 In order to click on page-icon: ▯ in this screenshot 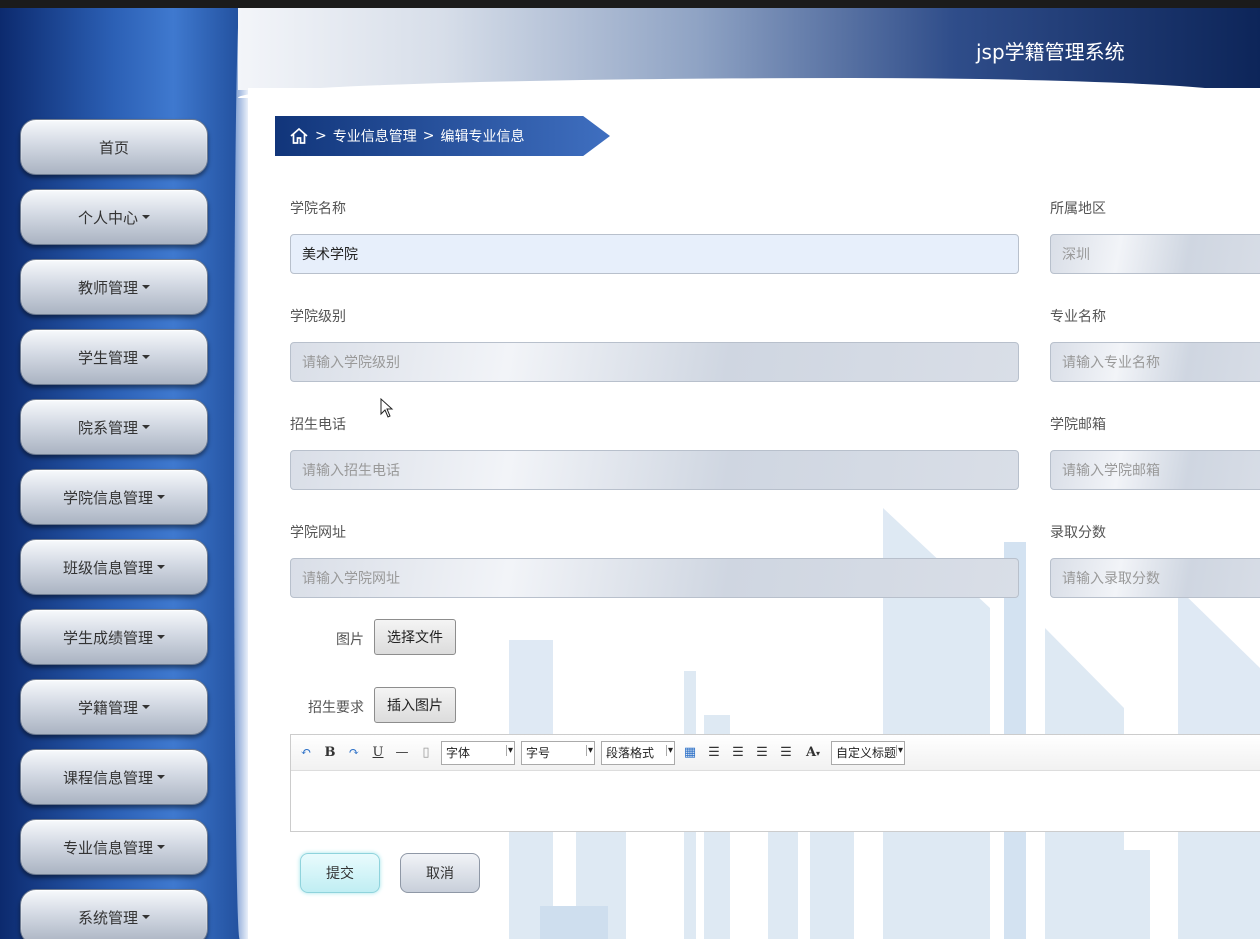, I will do `click(426, 753)`.